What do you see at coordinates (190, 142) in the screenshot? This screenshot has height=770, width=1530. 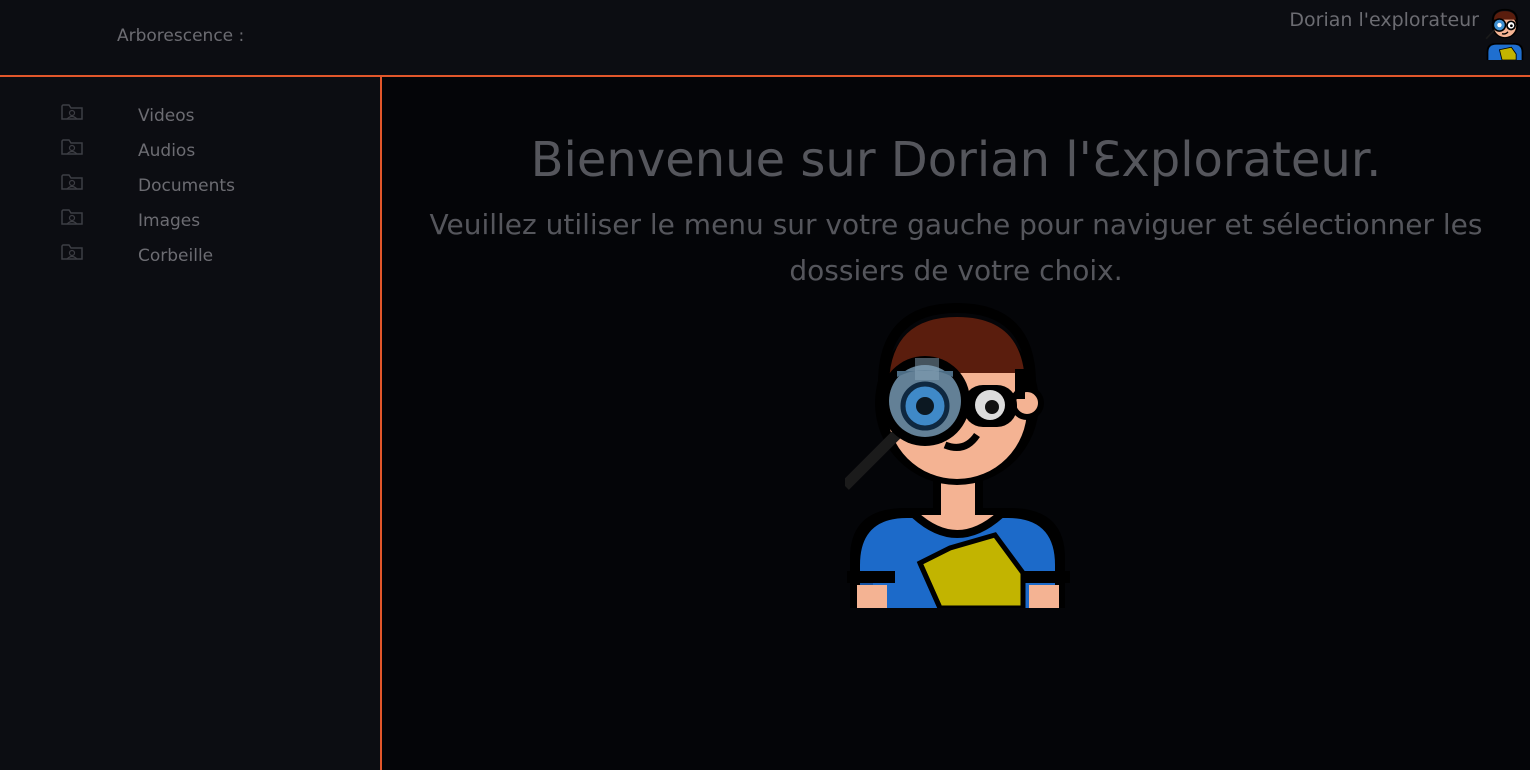 I see `sidebar-item-audios: Audios` at bounding box center [190, 142].